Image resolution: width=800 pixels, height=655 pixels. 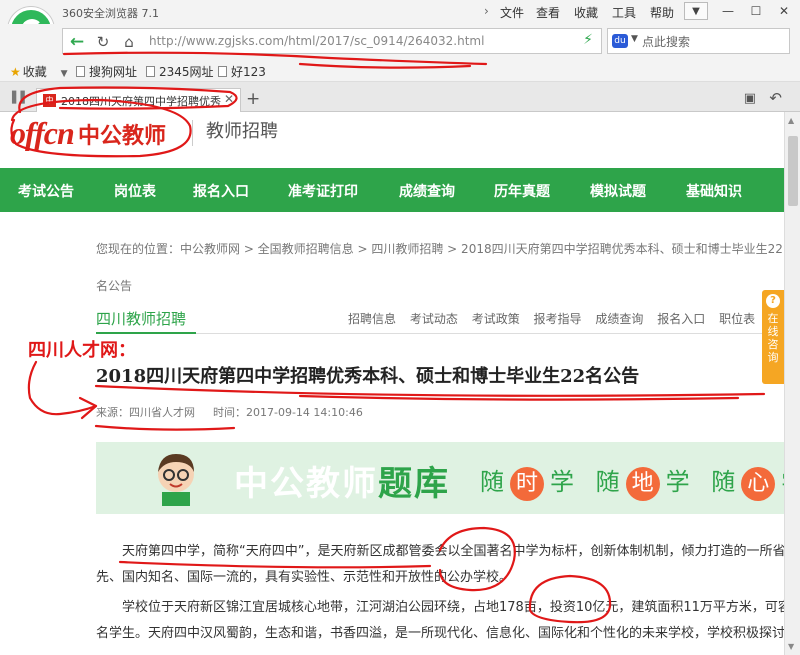 I want to click on pin-icon: ▼, so click(x=696, y=11).